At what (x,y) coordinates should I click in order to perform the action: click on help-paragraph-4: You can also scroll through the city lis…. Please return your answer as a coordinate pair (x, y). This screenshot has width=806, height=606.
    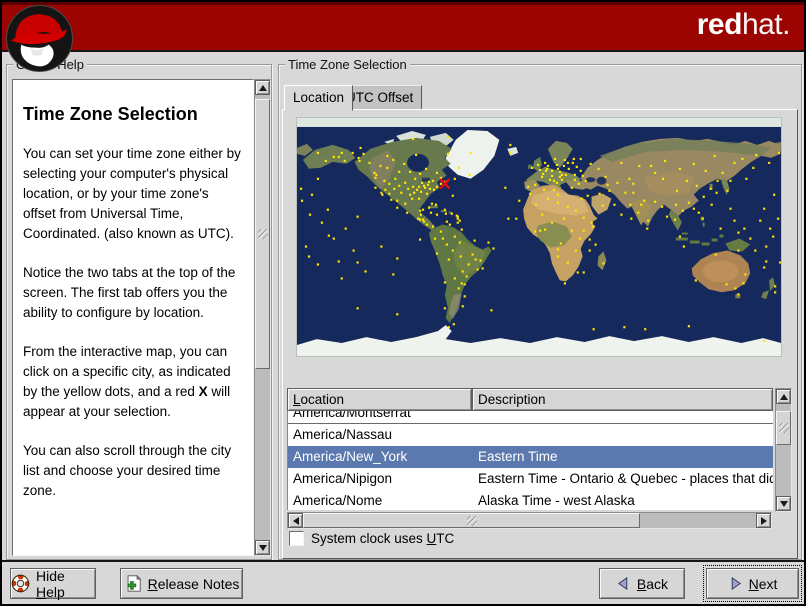
    Looking at the image, I should click on (127, 470).